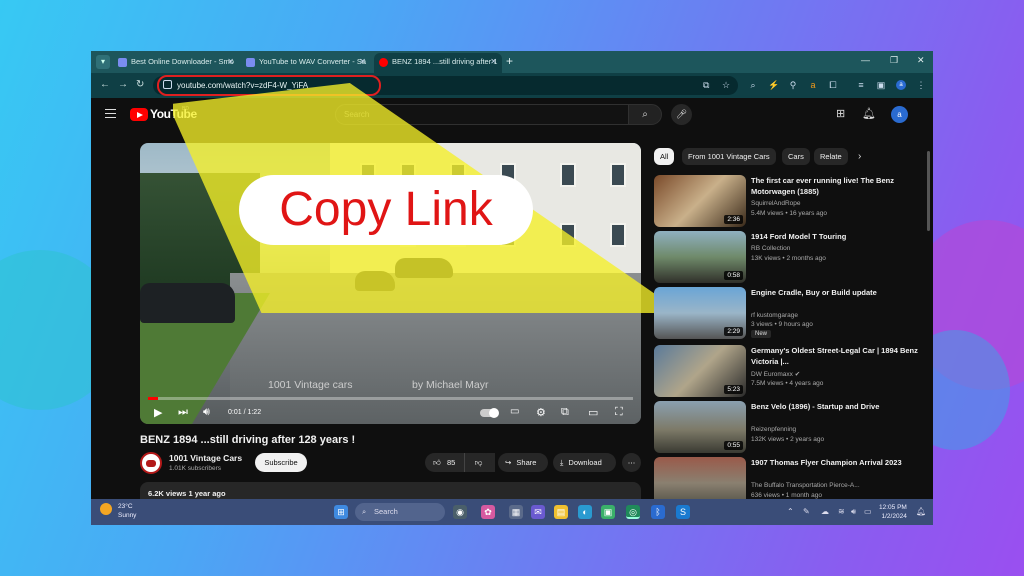 This screenshot has width=1024, height=576. I want to click on download-button: ⤓ Download, so click(584, 462).